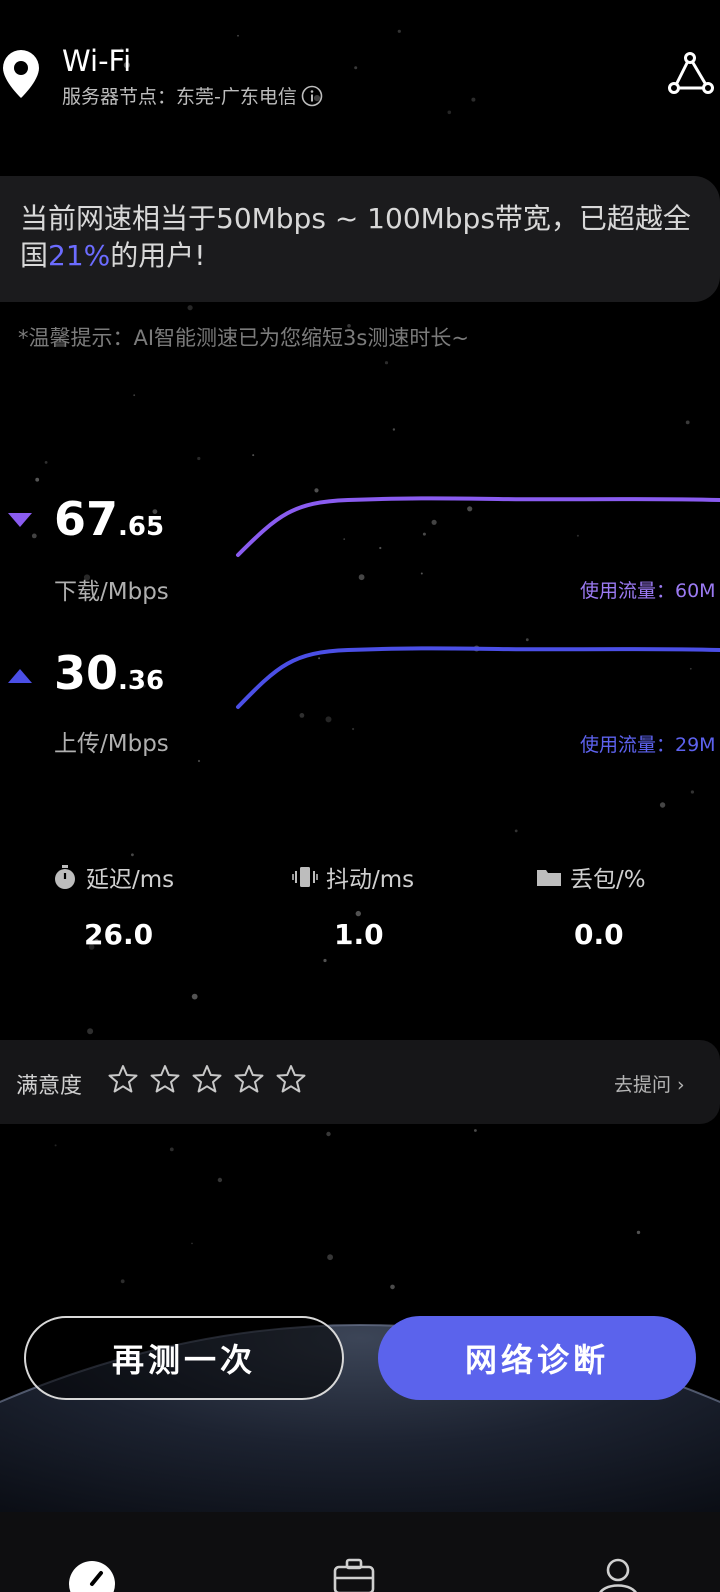 Image resolution: width=720 pixels, height=1592 pixels. Describe the element at coordinates (158, 255) in the screenshot. I see `summary-suffix: 的用户!` at that location.